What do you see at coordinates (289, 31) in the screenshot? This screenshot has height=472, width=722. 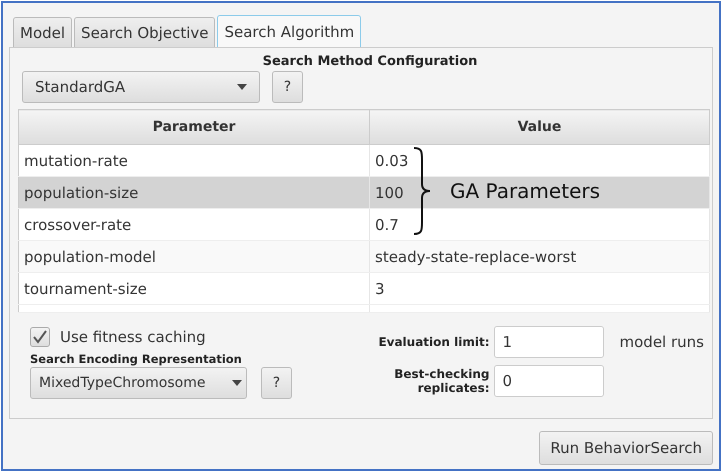 I see `tab: Search Algorithm` at bounding box center [289, 31].